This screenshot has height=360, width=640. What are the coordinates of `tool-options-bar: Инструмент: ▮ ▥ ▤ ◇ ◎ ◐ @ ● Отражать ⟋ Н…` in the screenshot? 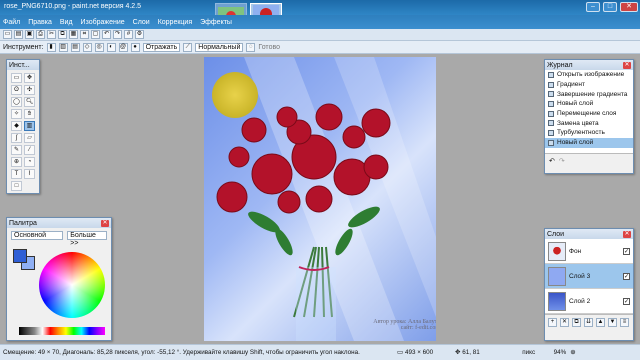 It's located at (320, 47).